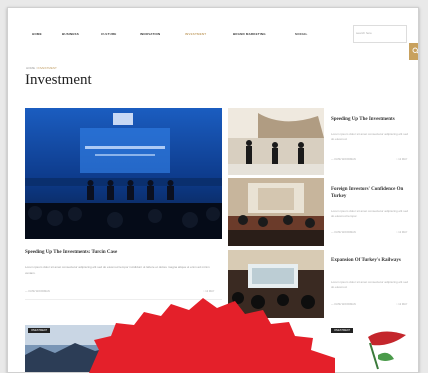 The image size is (428, 373). Describe the element at coordinates (37, 291) in the screenshot. I see `hero-author: — KATE WOODMAN` at that location.